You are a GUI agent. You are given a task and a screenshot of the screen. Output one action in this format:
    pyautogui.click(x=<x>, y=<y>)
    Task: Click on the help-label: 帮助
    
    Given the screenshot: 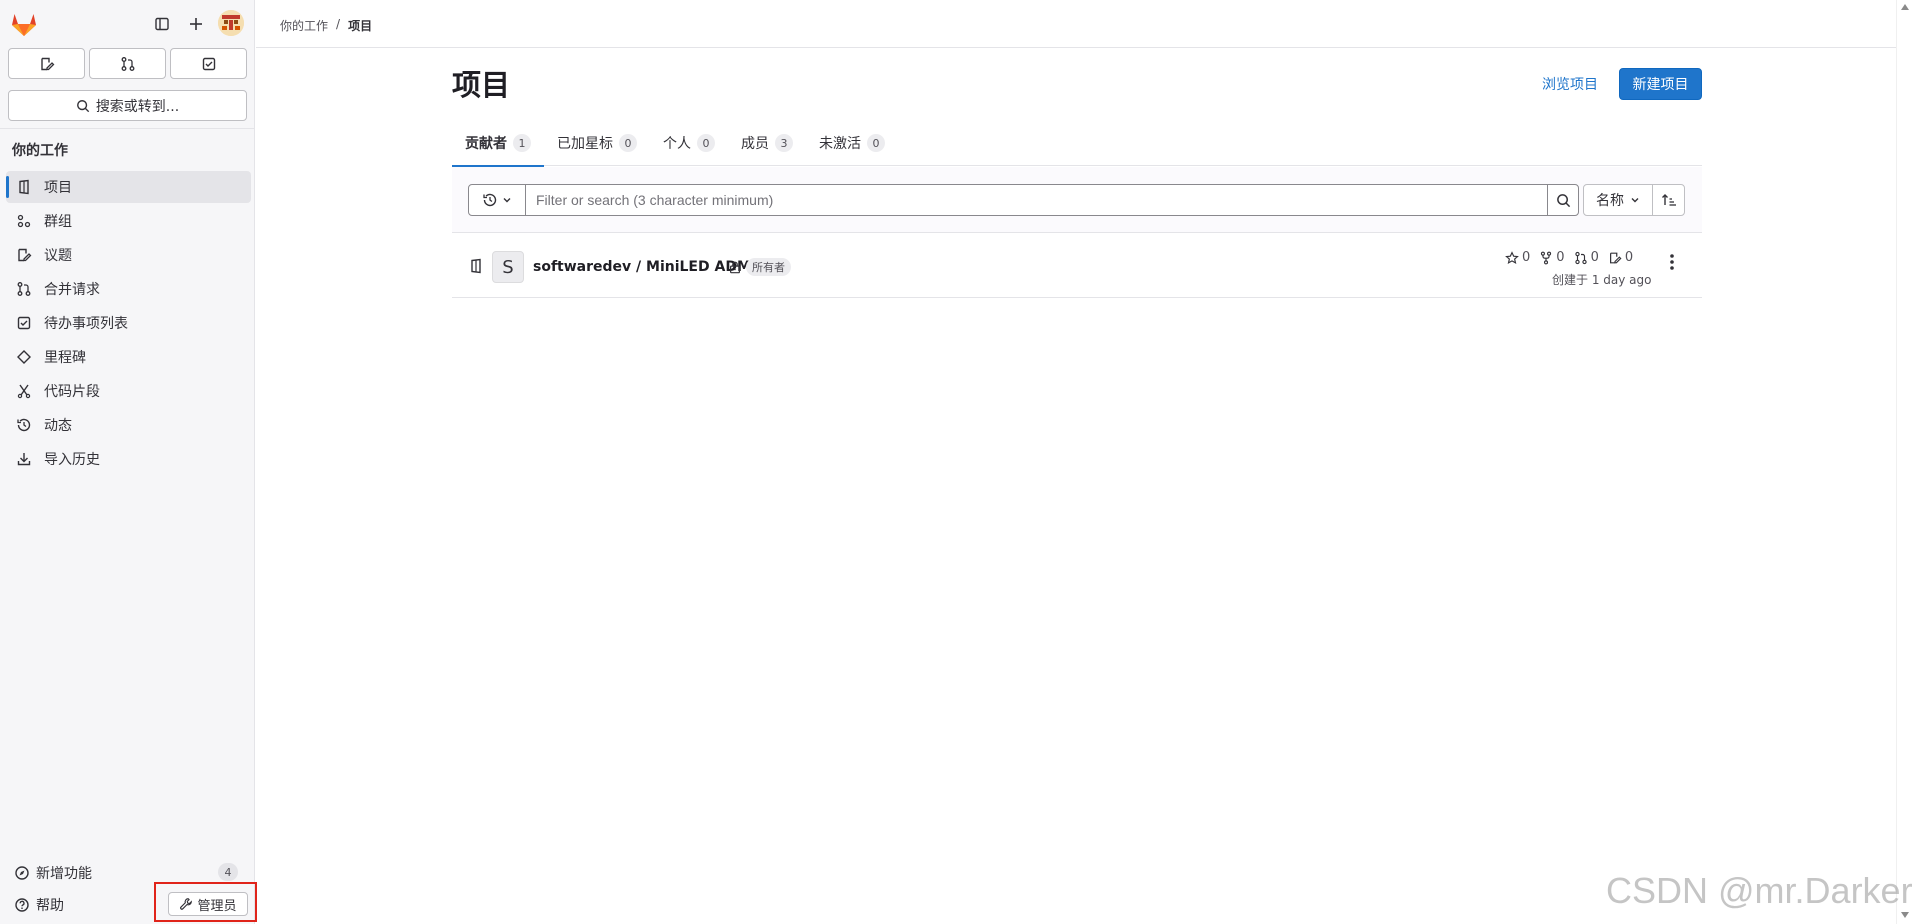 What is the action you would take?
    pyautogui.click(x=50, y=906)
    